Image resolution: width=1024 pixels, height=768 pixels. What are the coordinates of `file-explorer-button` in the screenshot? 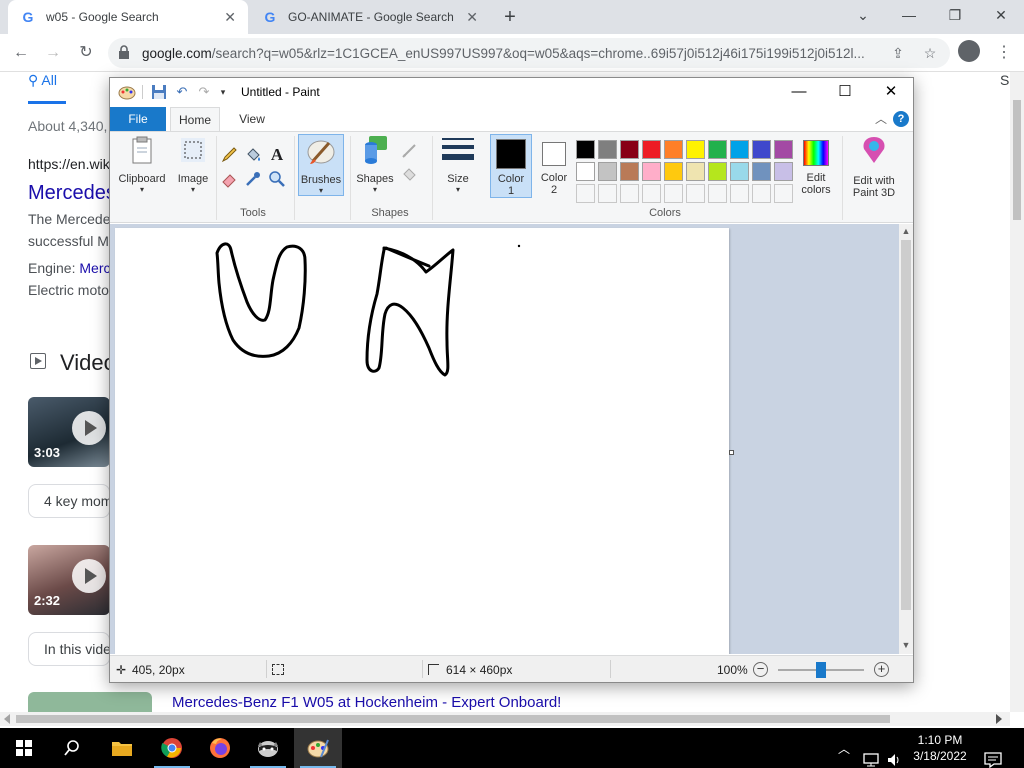 It's located at (122, 748).